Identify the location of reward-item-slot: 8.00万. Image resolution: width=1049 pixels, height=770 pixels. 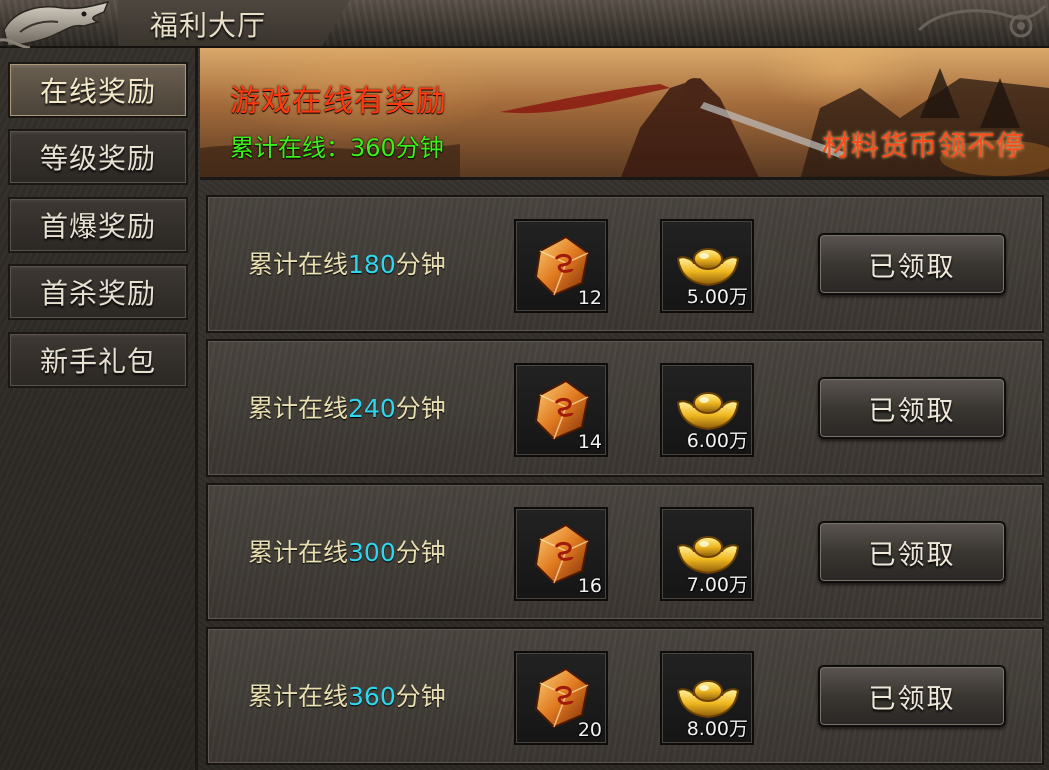
(707, 698).